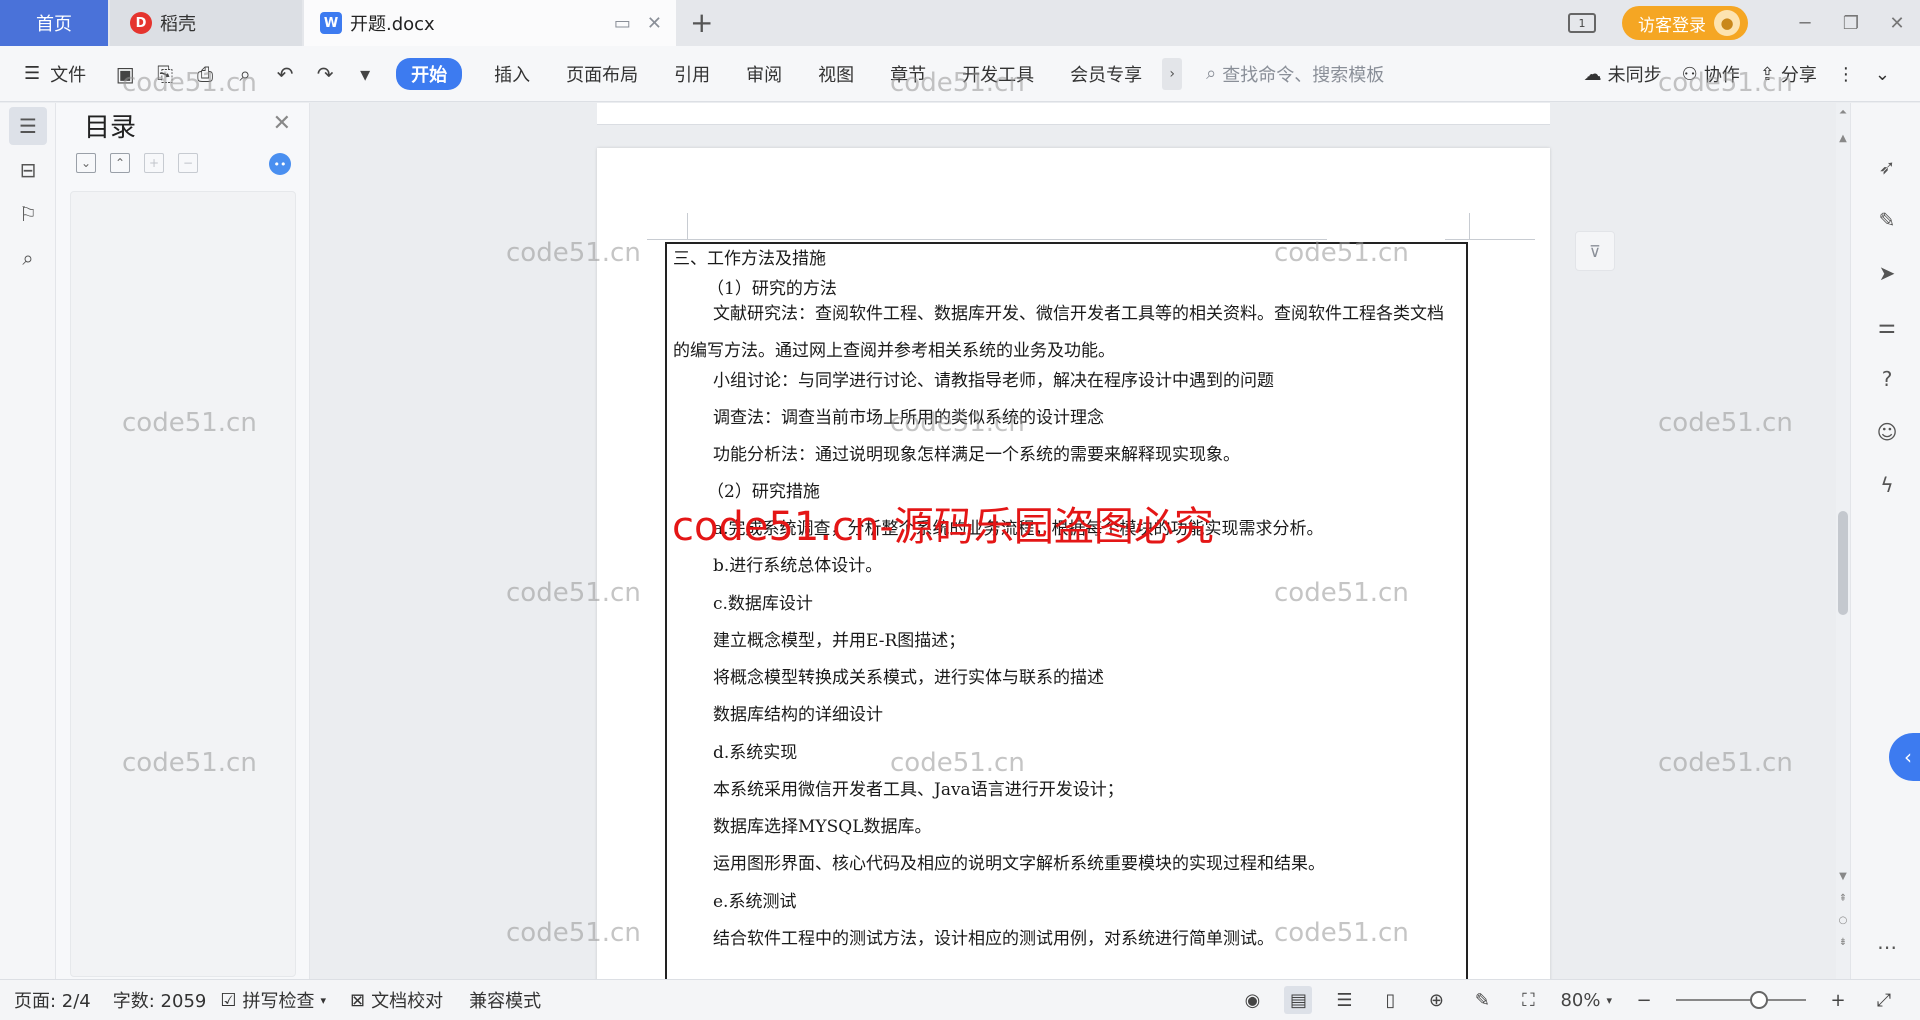  I want to click on restore-icon: ❐, so click(1851, 23).